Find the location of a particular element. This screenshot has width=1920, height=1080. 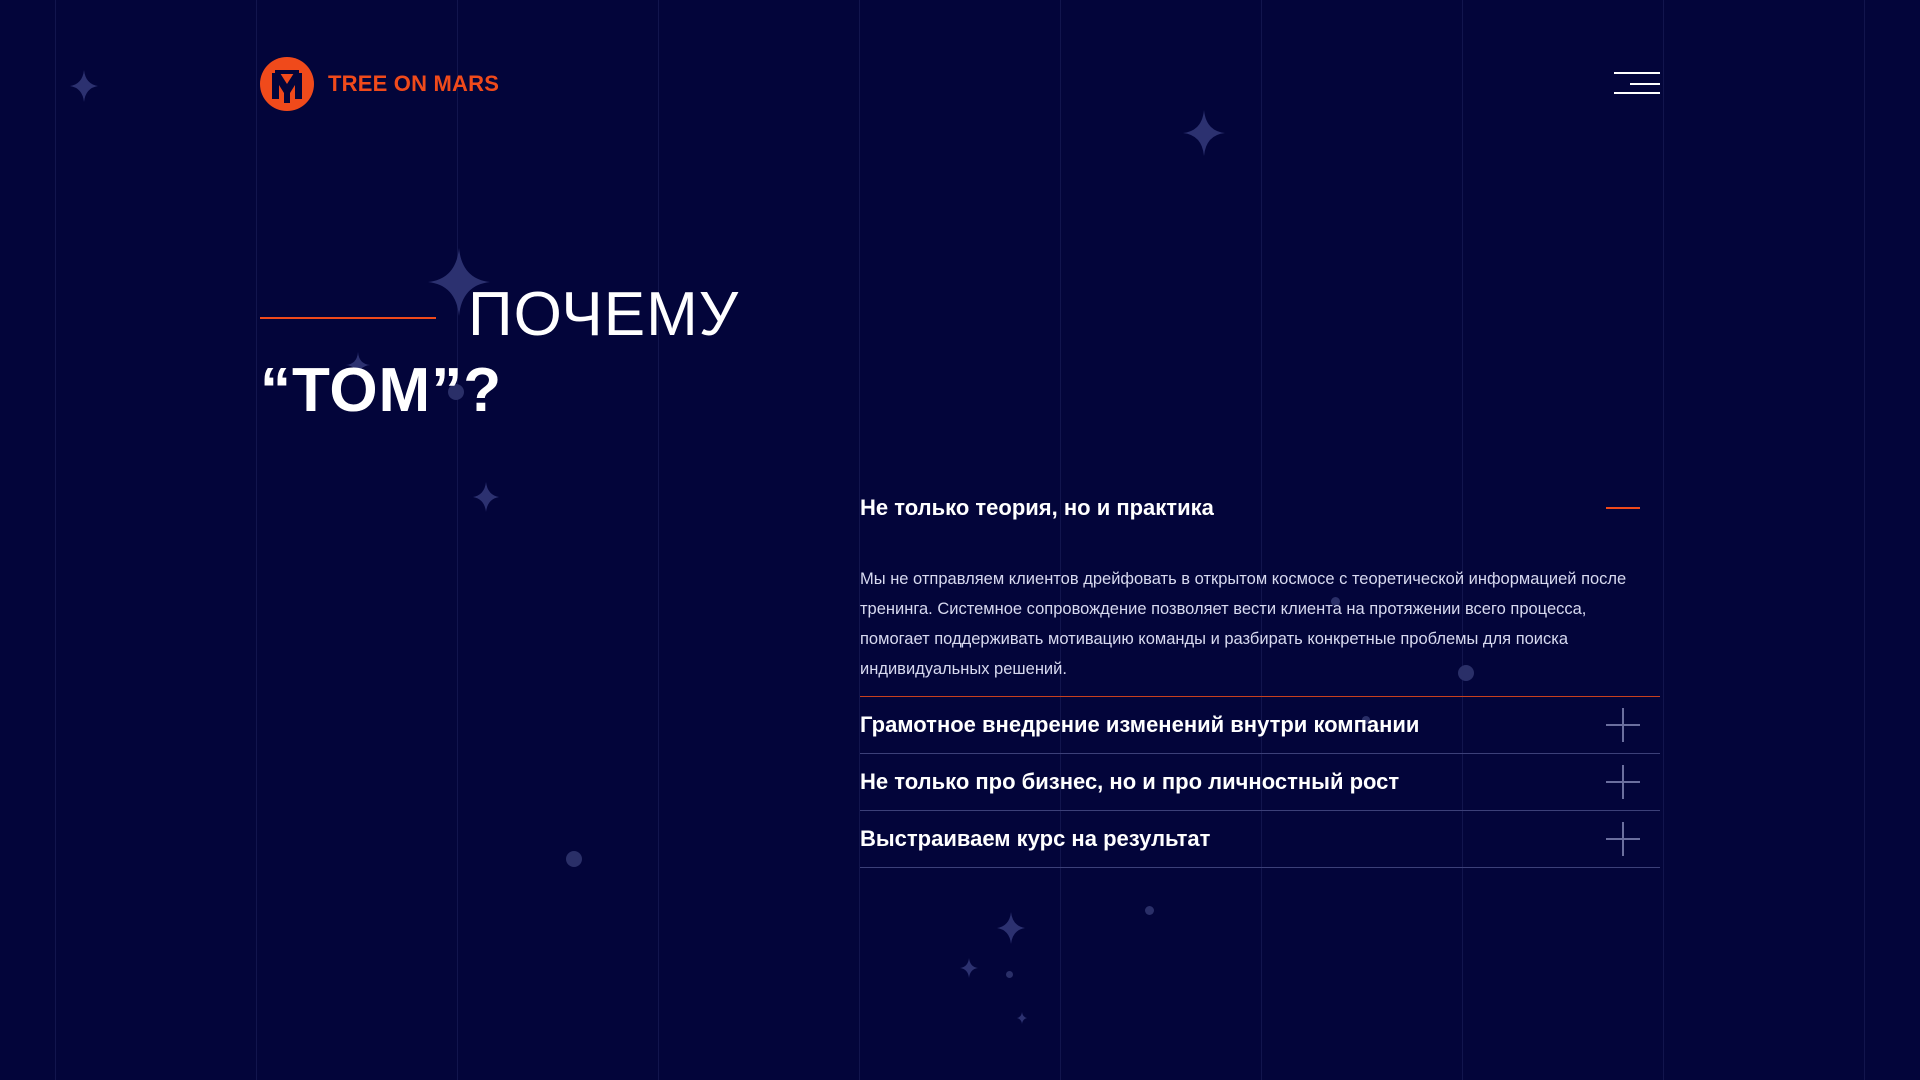

accordion-item: Выстраиваем курс на результат is located at coordinates (1260, 839).